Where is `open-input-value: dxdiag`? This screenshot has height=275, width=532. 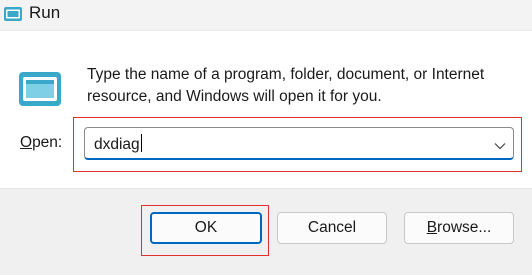
open-input-value: dxdiag is located at coordinates (117, 144).